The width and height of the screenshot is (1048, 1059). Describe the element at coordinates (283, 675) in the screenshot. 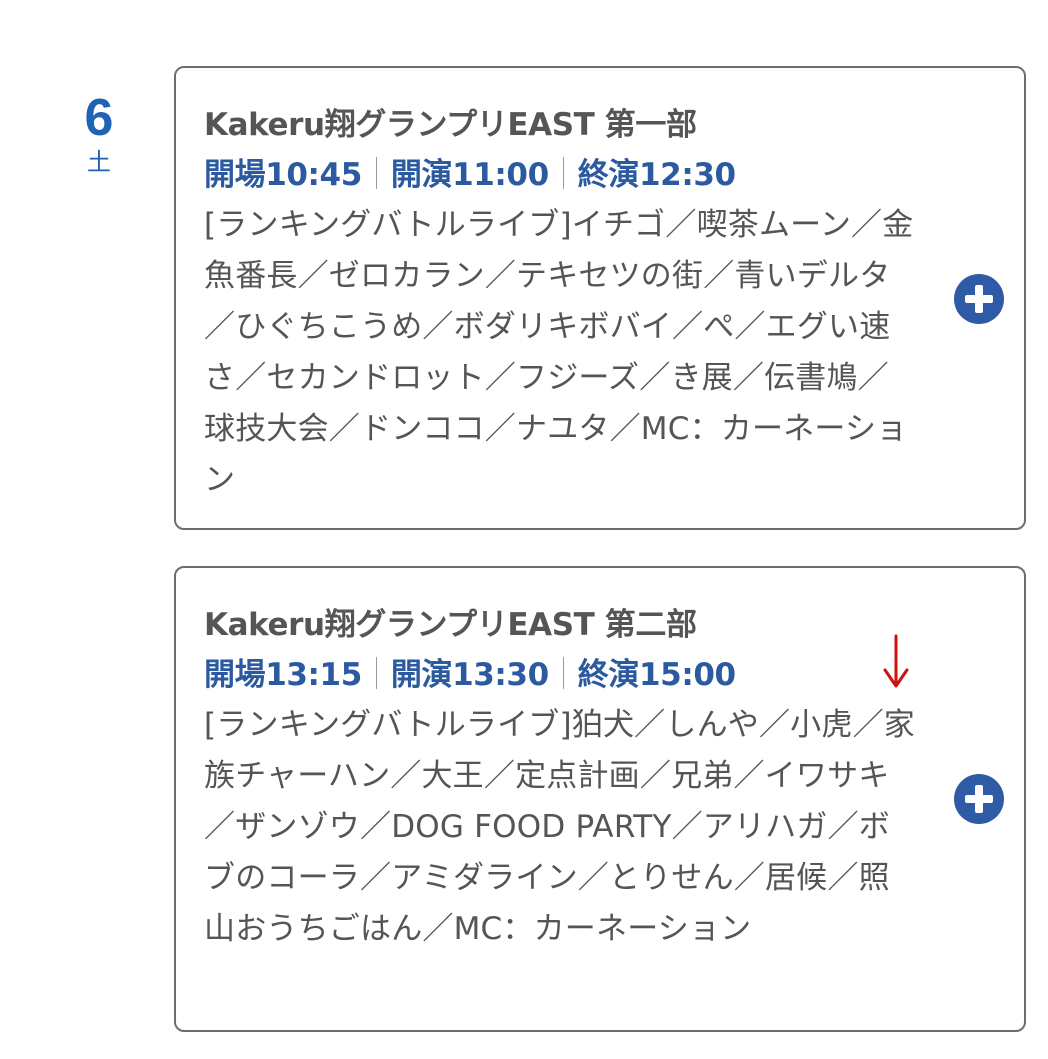

I see `open-time: 開場13:15` at that location.